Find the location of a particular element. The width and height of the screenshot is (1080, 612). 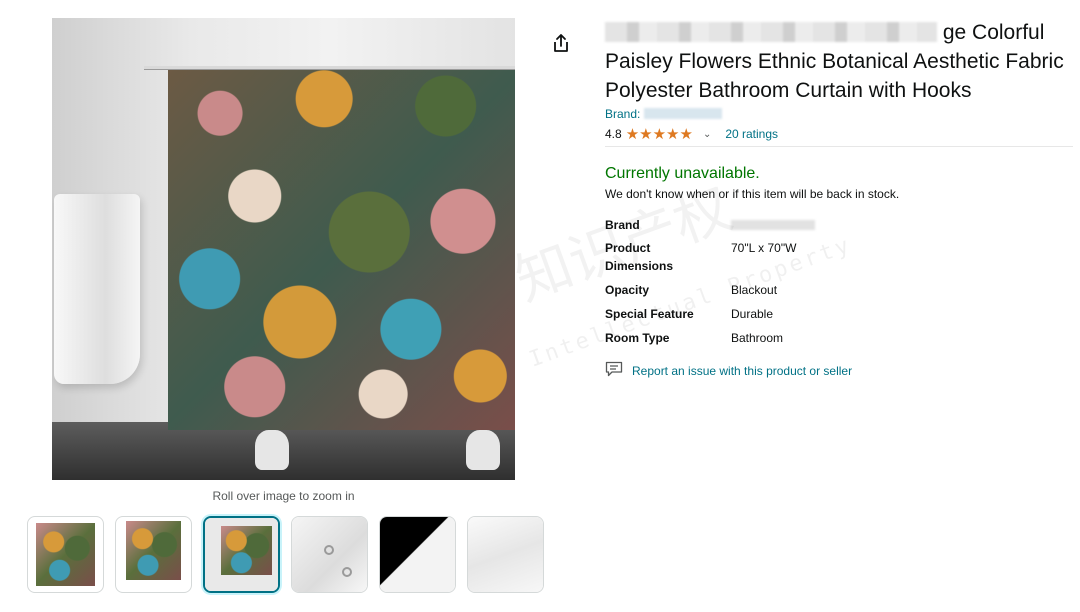

title-redacted is located at coordinates (771, 32).